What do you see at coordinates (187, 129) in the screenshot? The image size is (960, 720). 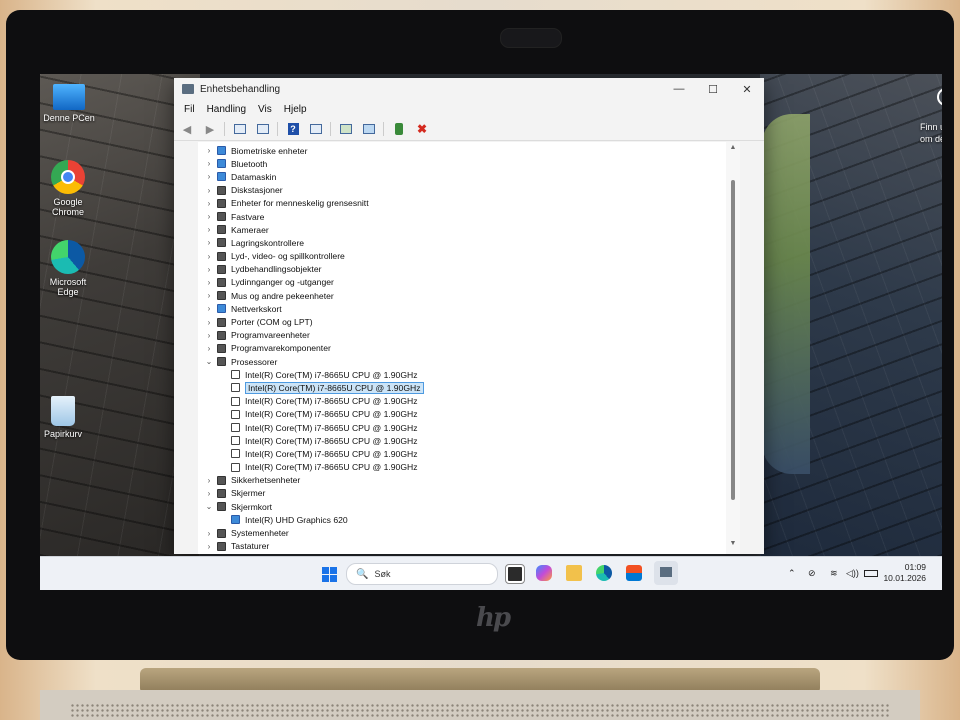 I see `back-arrow-icon: ◀` at bounding box center [187, 129].